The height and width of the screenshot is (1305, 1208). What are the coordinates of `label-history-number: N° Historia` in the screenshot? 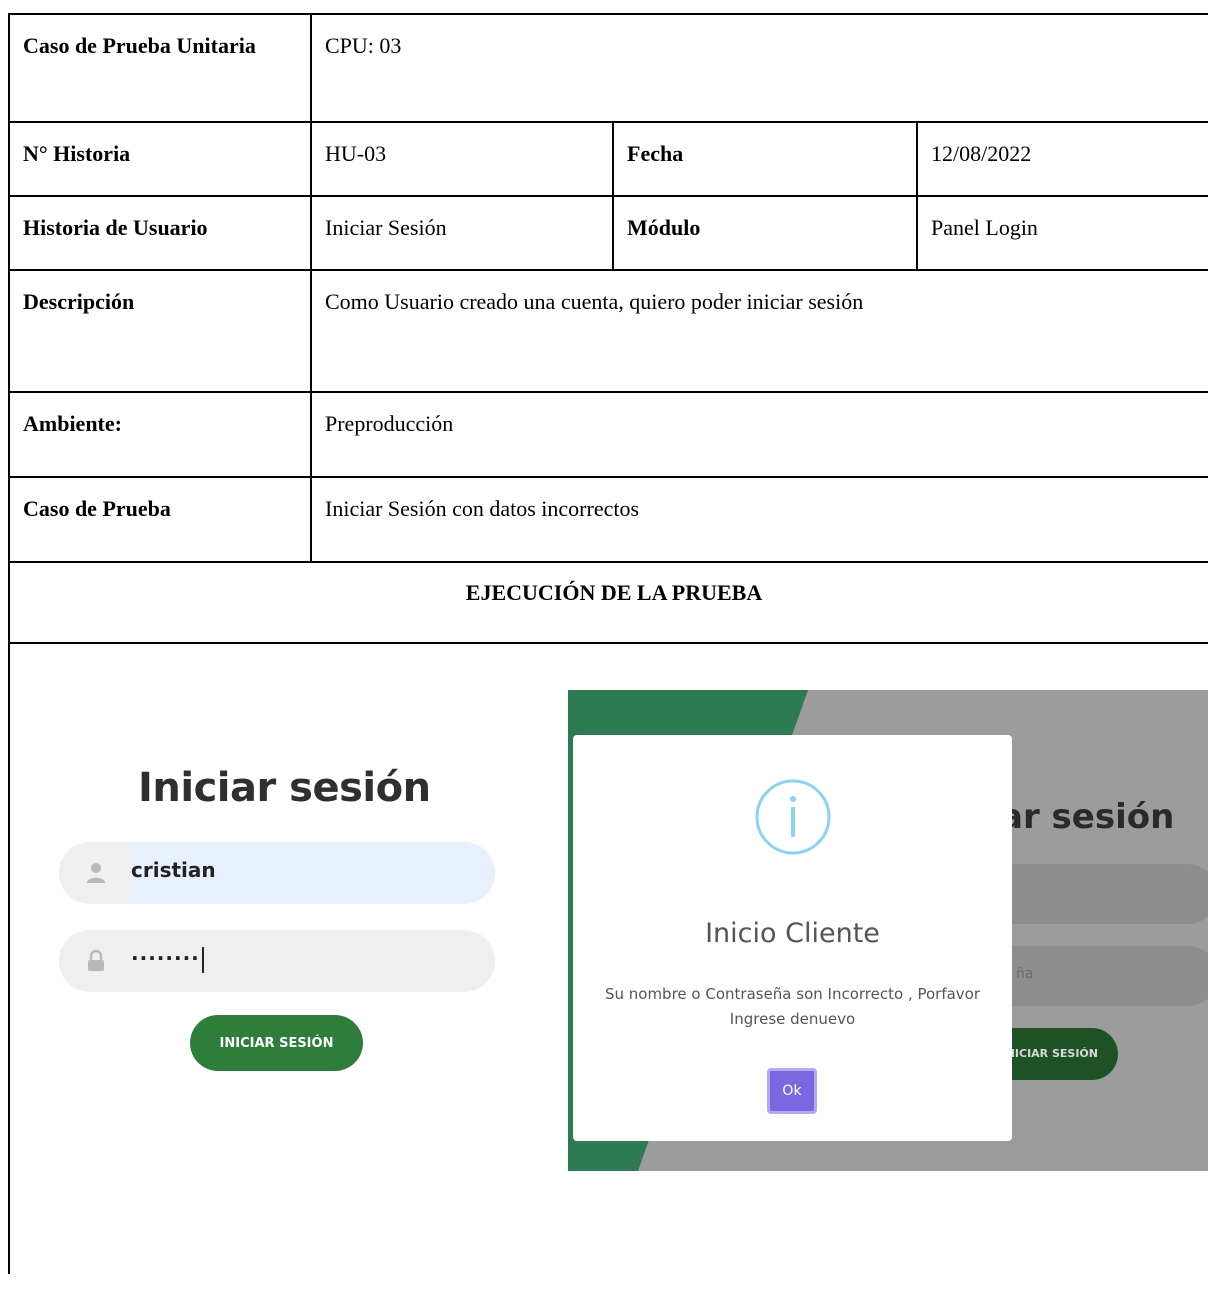 It's located at (77, 153).